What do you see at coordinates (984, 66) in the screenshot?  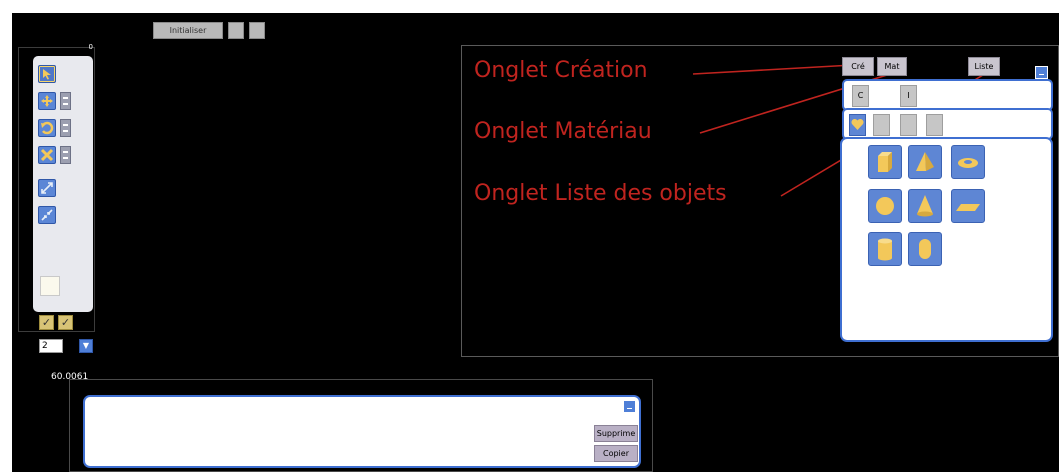 I see `tab-list: Liste` at bounding box center [984, 66].